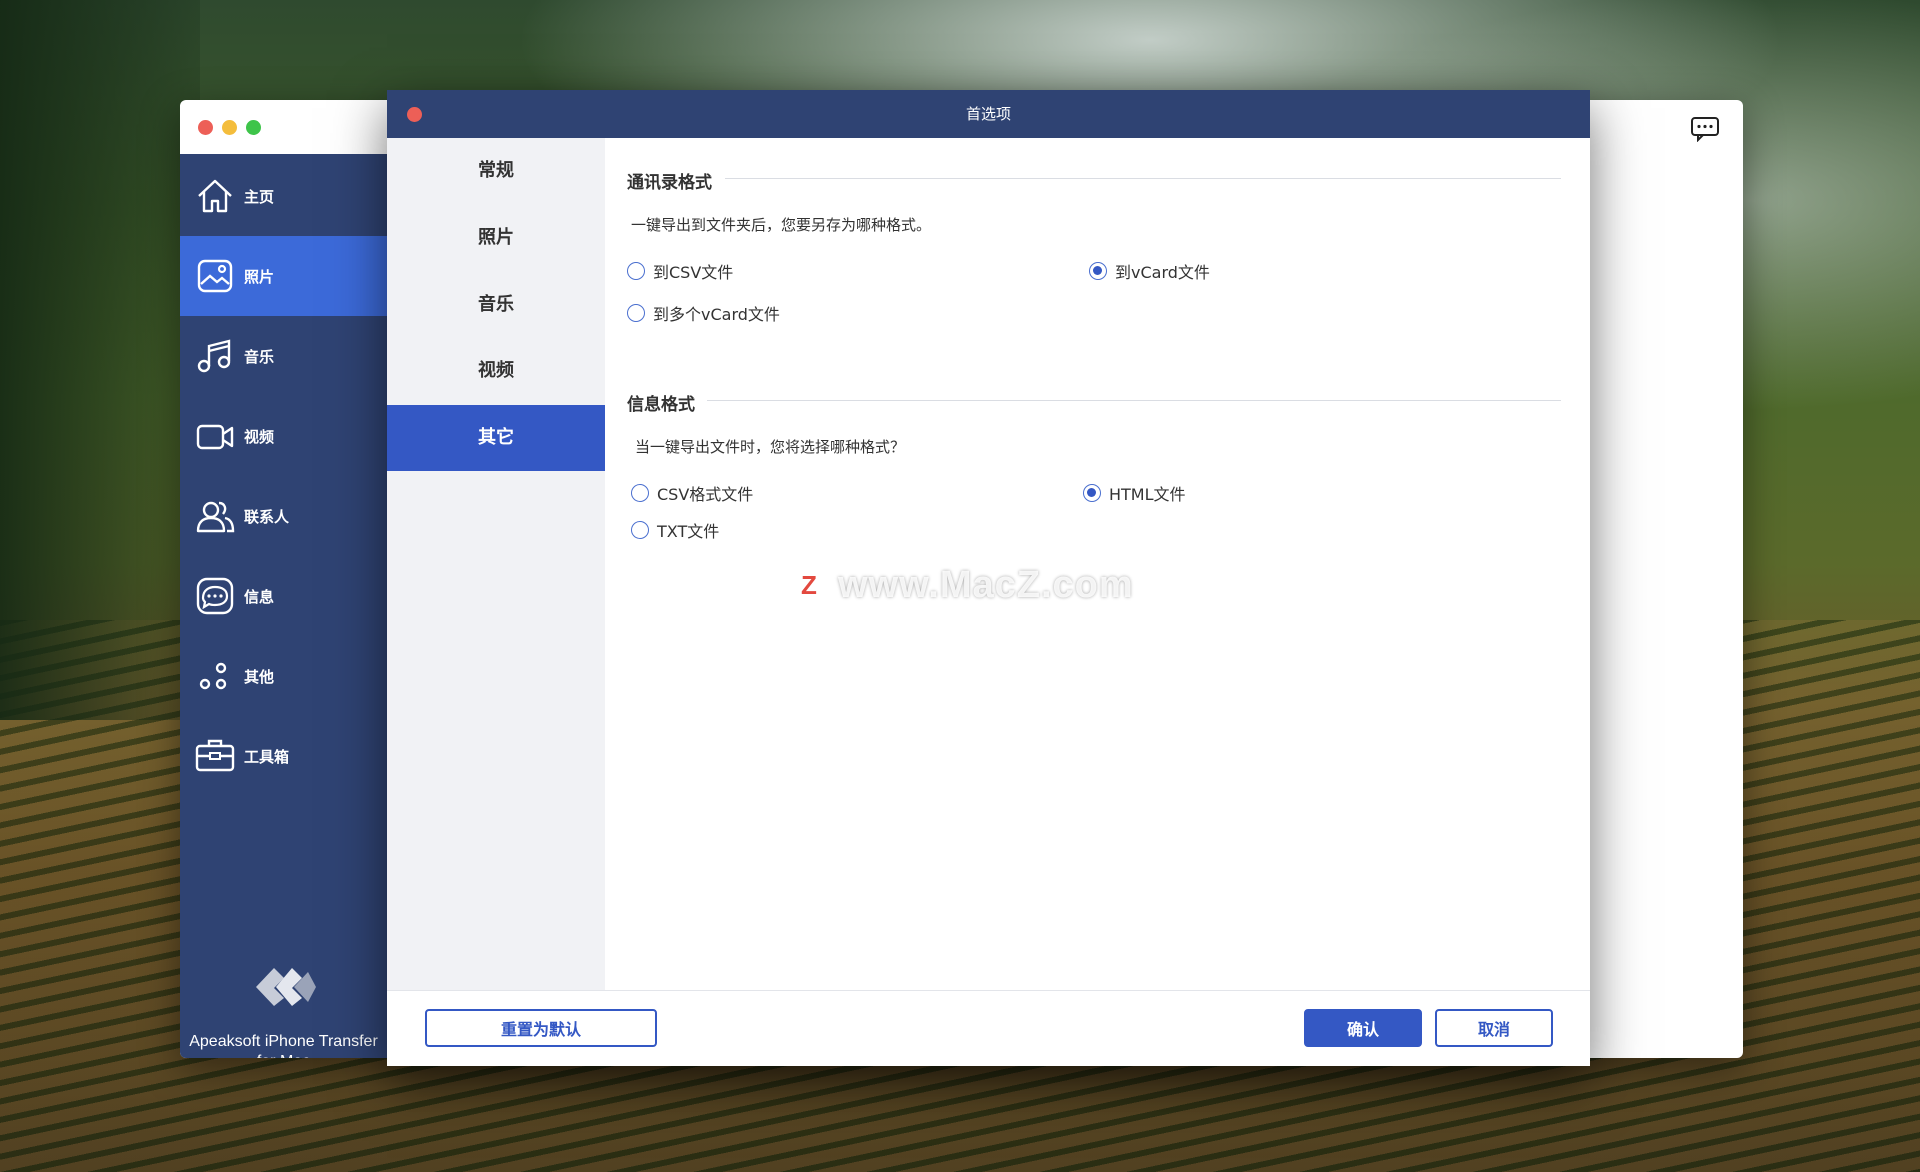  What do you see at coordinates (215, 436) in the screenshot?
I see `video-icon` at bounding box center [215, 436].